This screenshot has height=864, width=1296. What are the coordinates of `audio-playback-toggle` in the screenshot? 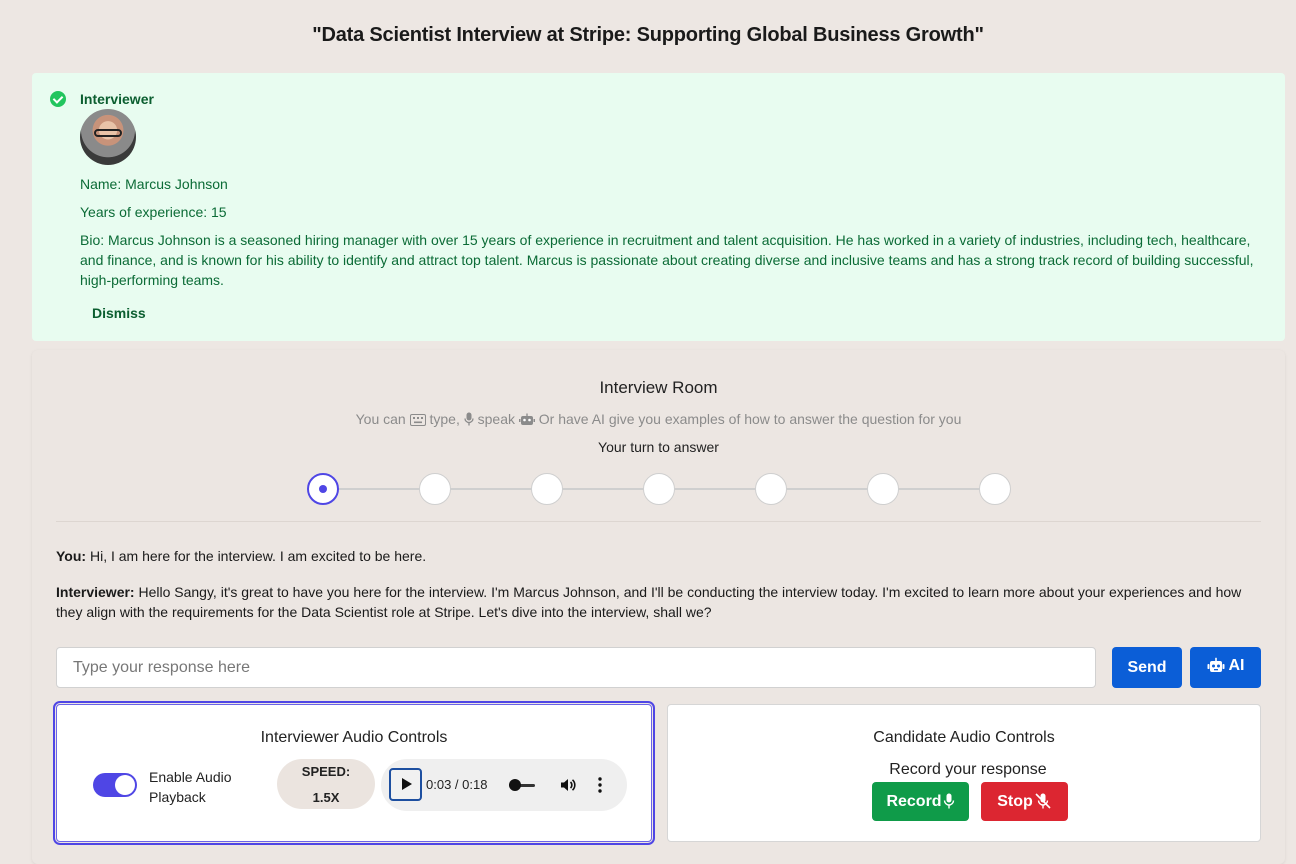 It's located at (115, 785).